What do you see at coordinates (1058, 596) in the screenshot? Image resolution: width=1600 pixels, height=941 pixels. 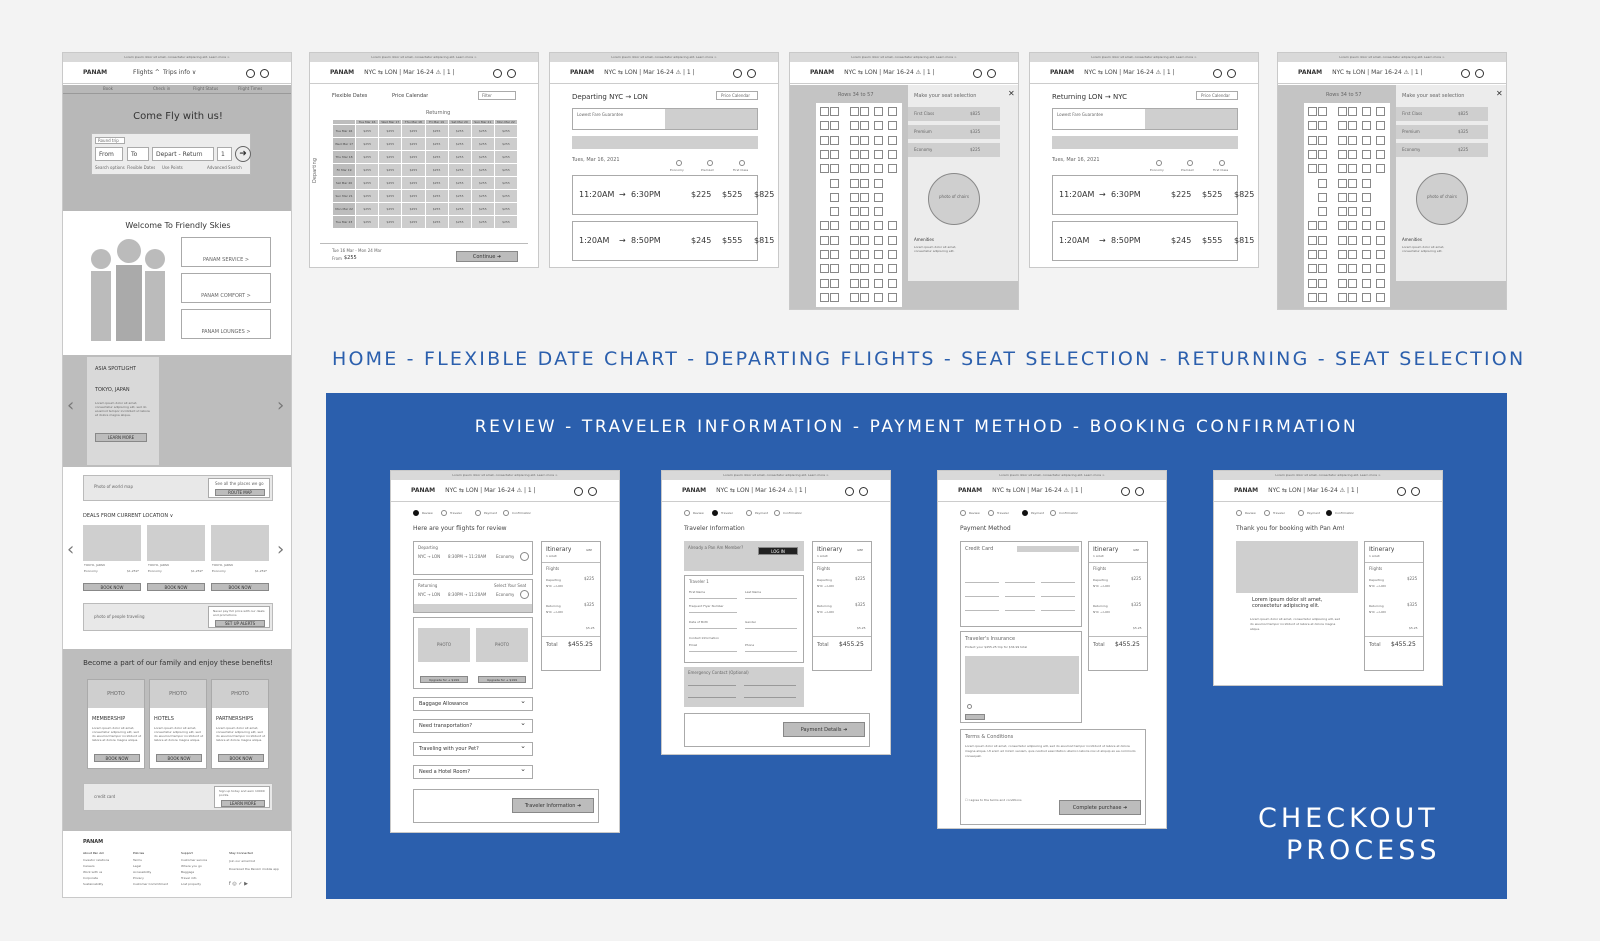 I see `zip-field` at bounding box center [1058, 596].